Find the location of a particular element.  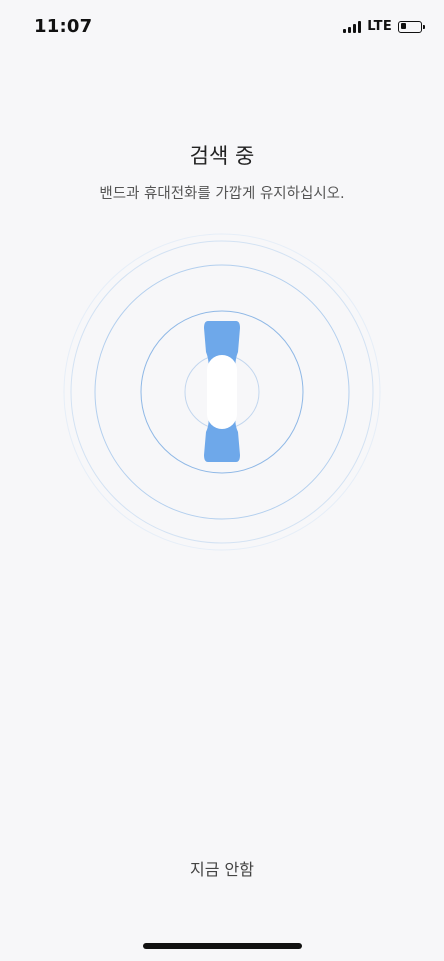

skip-button-container: 지금 안함 is located at coordinates (222, 868).